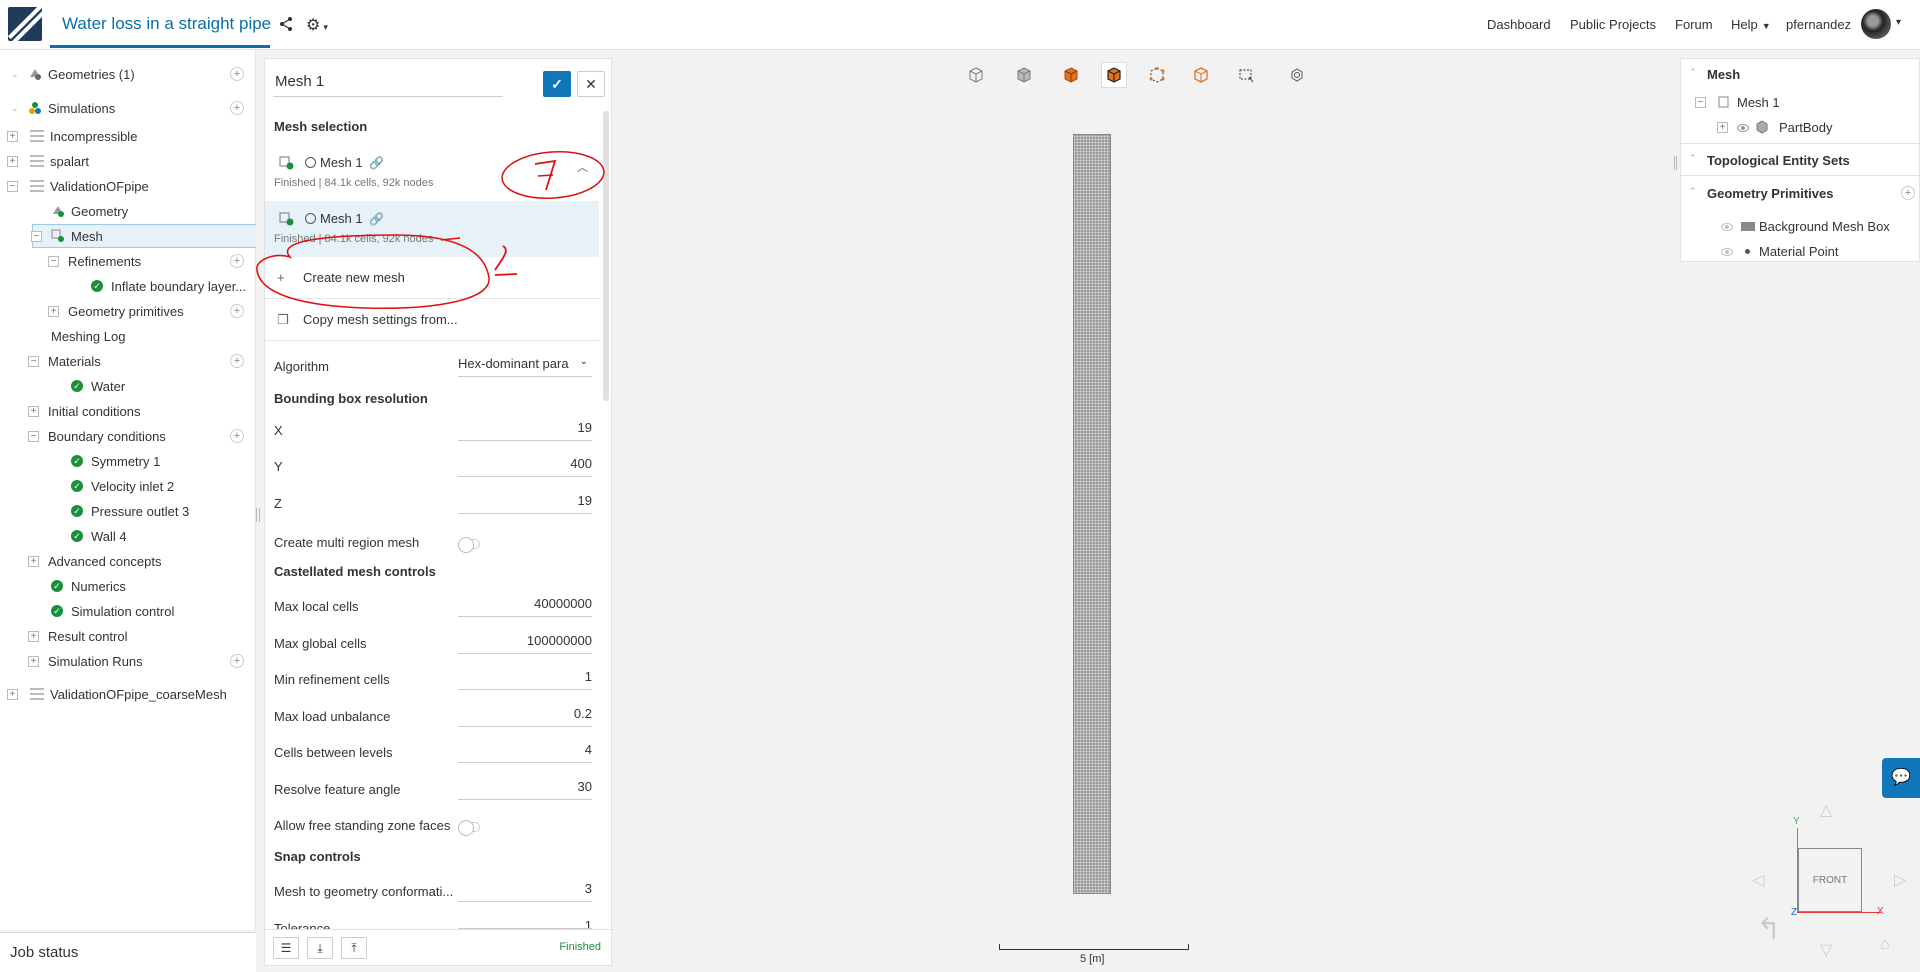 The image size is (1920, 972). Describe the element at coordinates (1826, 950) in the screenshot. I see `rotate-down-icon: ▽` at that location.